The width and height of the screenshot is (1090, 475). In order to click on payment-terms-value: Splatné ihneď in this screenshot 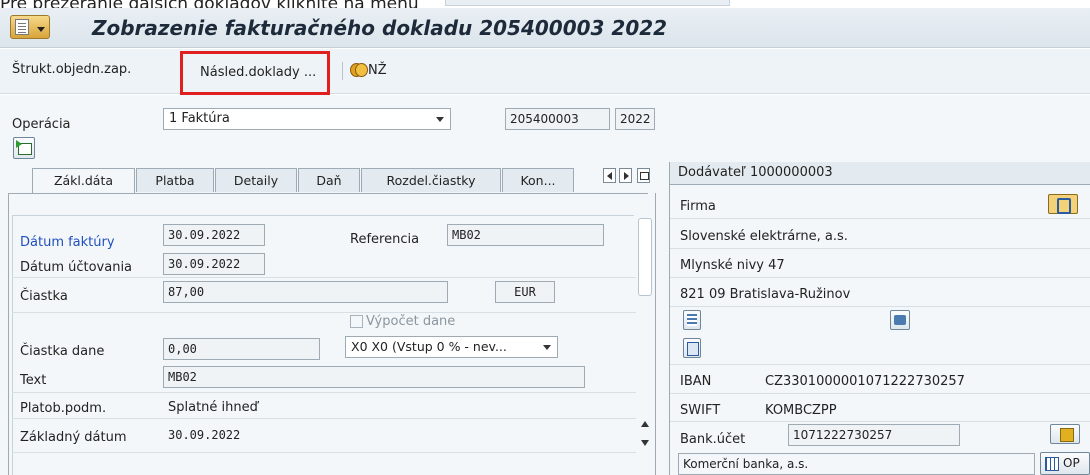, I will do `click(213, 407)`.